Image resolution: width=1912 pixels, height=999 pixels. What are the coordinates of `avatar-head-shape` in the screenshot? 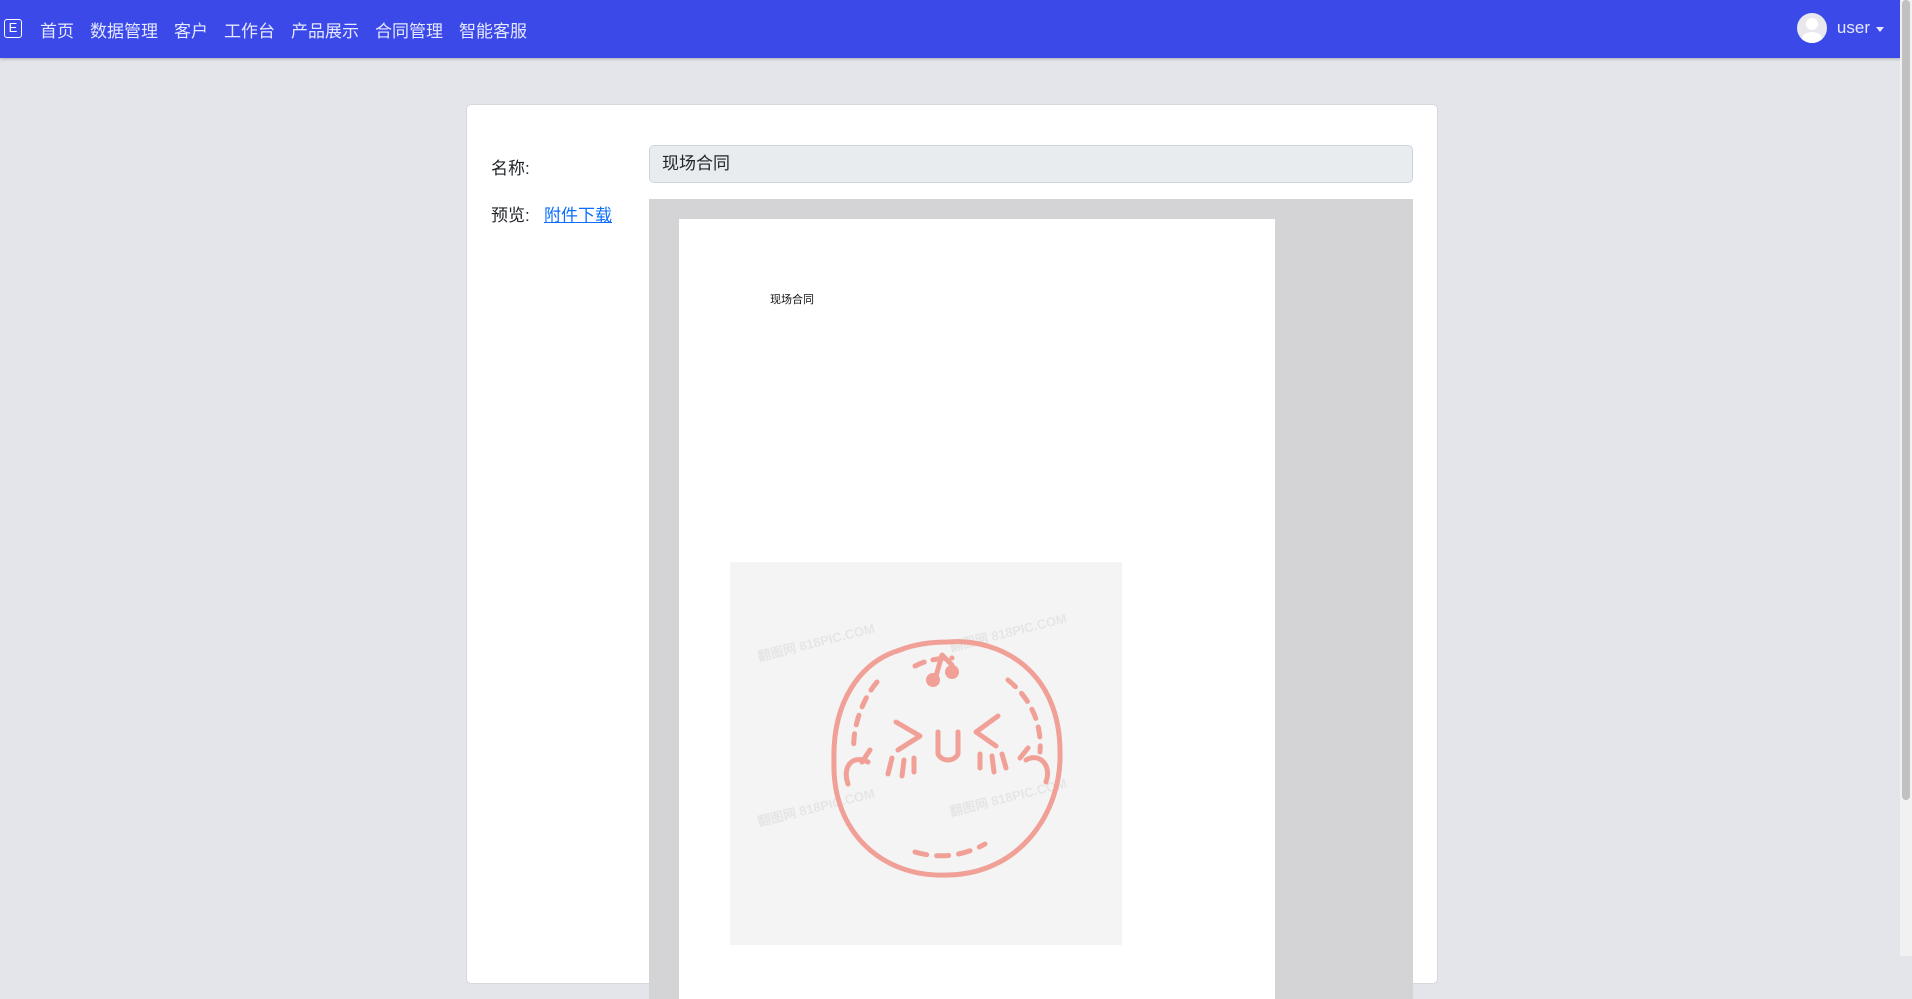 It's located at (1811, 24).